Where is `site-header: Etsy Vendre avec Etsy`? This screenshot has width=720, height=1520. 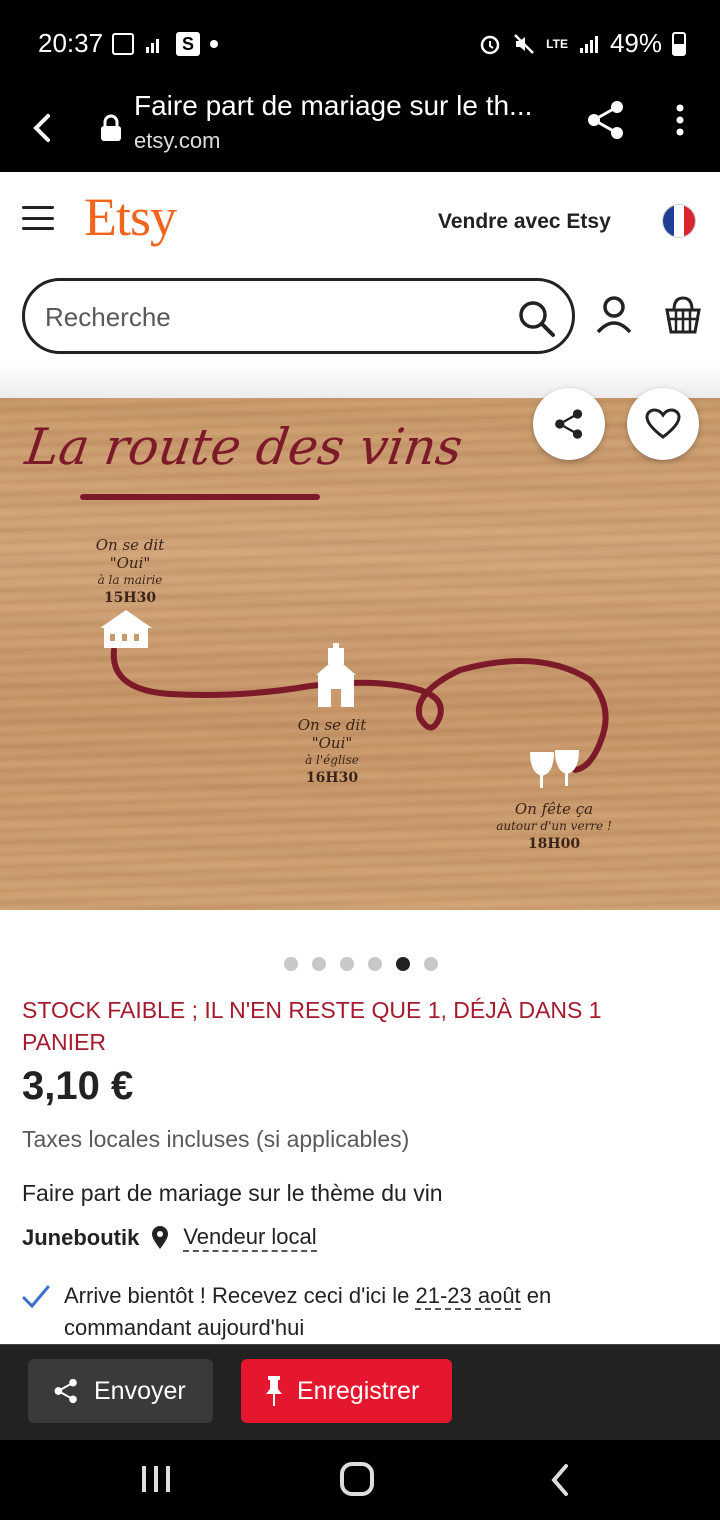 site-header: Etsy Vendre avec Etsy is located at coordinates (360, 222).